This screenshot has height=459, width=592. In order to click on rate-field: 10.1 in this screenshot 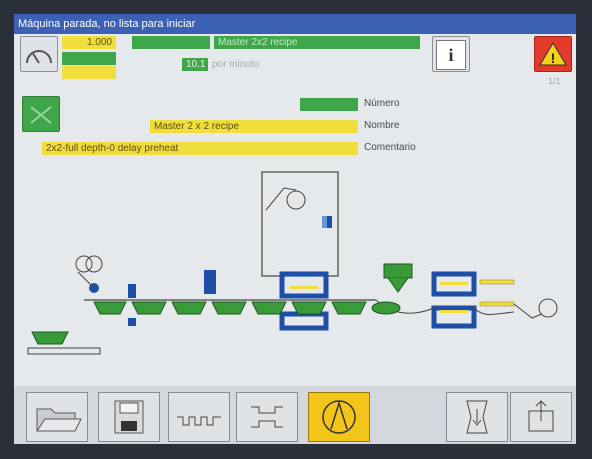, I will do `click(195, 64)`.